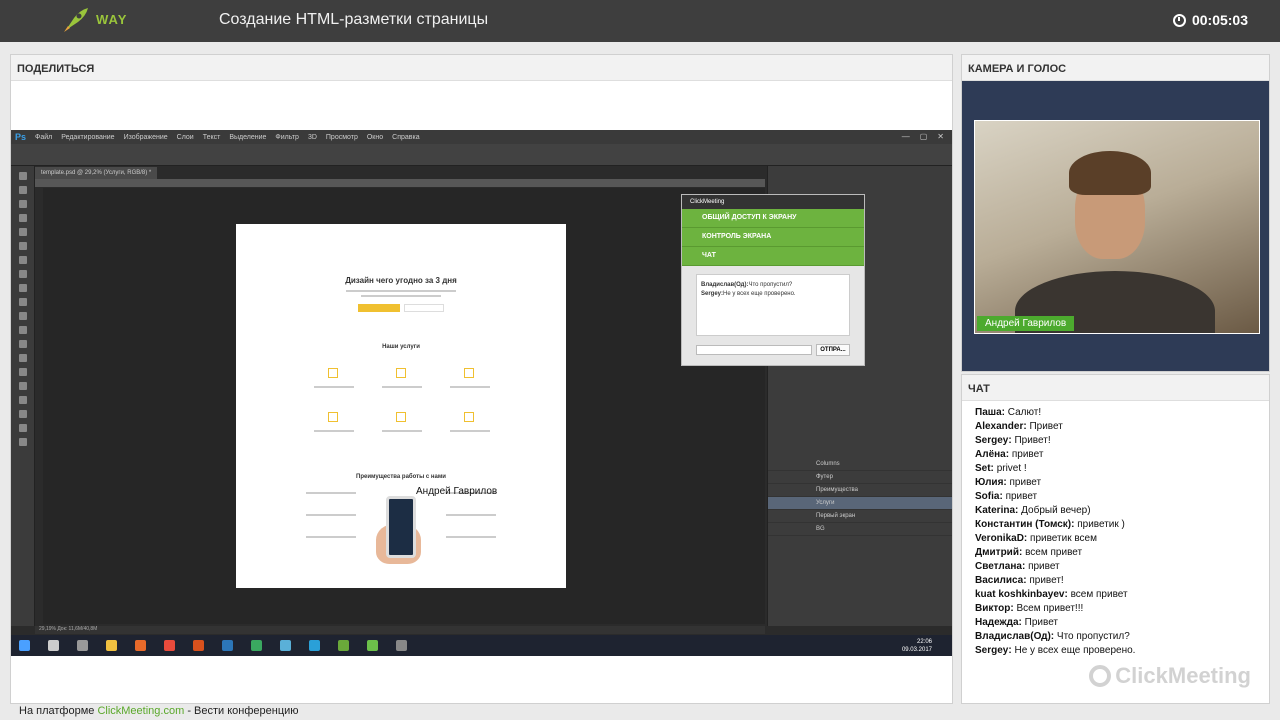  What do you see at coordinates (111, 645) in the screenshot?
I see `explorer-icon` at bounding box center [111, 645].